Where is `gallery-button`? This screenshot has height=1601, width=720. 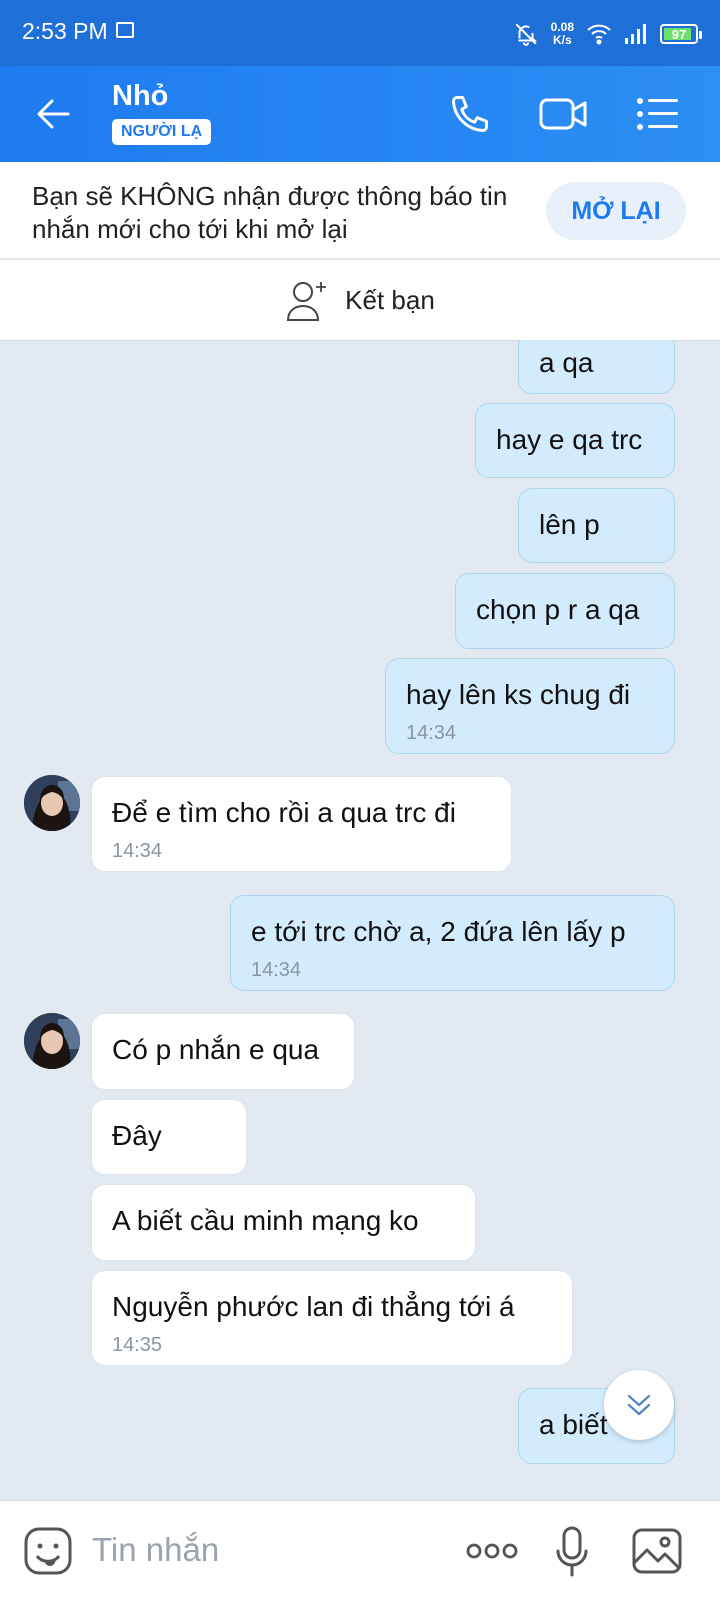
gallery-button is located at coordinates (657, 1551).